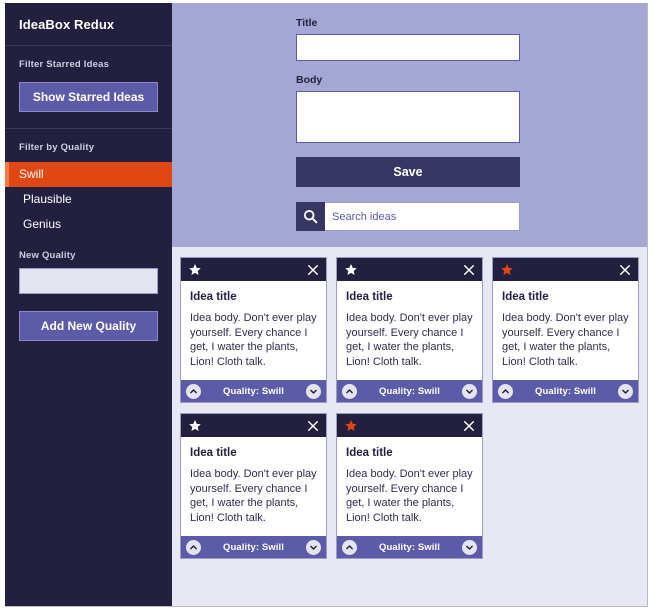  Describe the element at coordinates (57, 147) in the screenshot. I see `quality-filter-label: Filter by Quality` at that location.